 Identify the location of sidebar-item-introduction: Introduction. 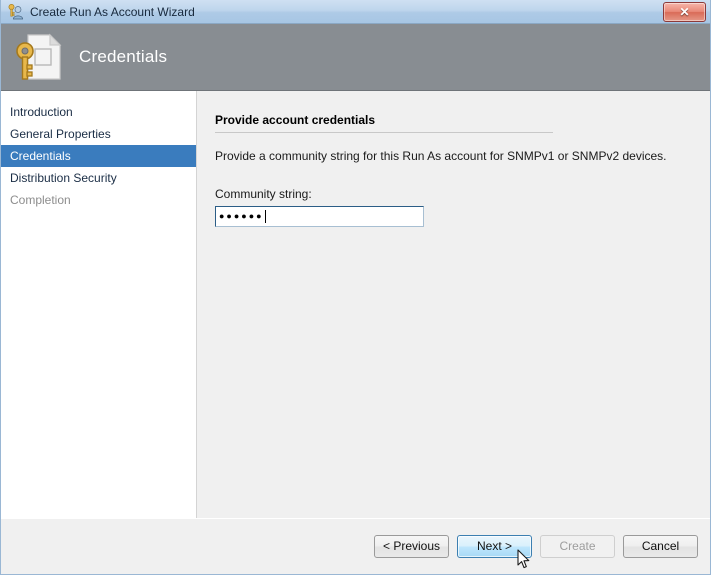
(98, 112).